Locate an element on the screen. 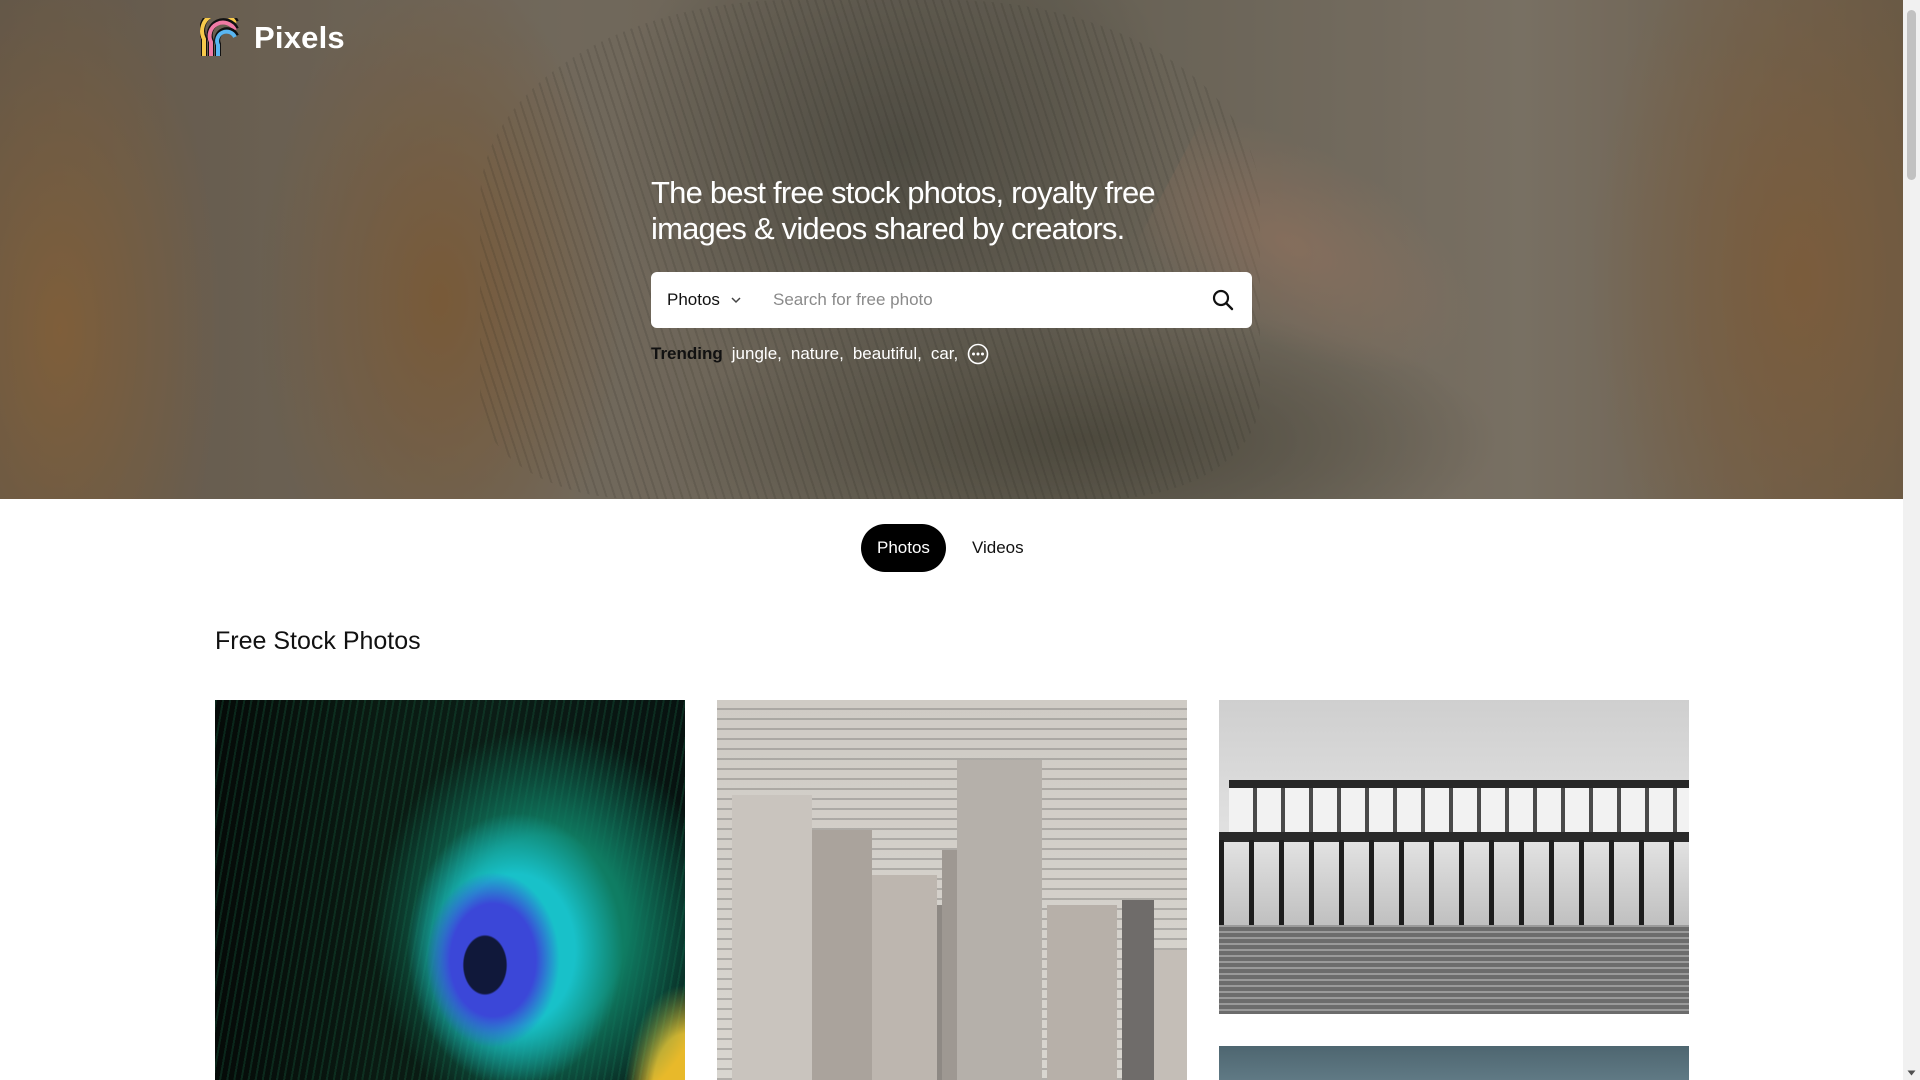  search-type-label: Photos is located at coordinates (693, 299).